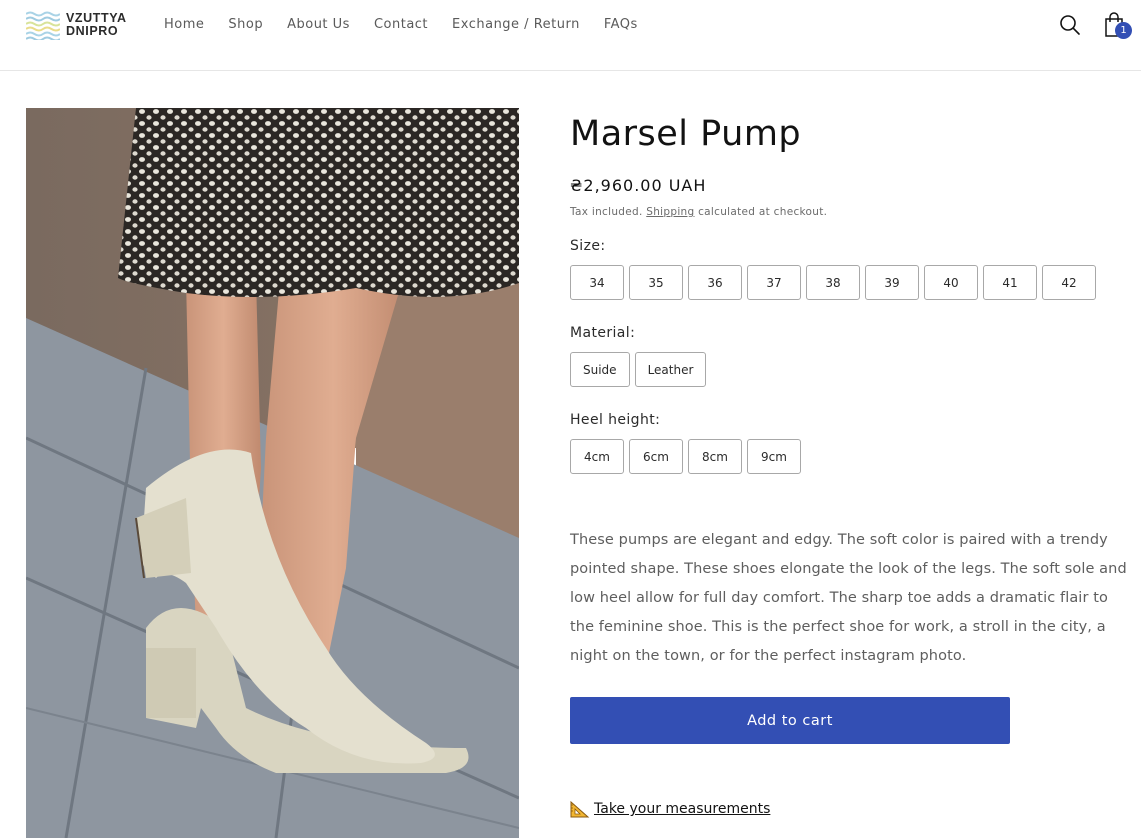  I want to click on heel-option-6cm: 6cm, so click(656, 456).